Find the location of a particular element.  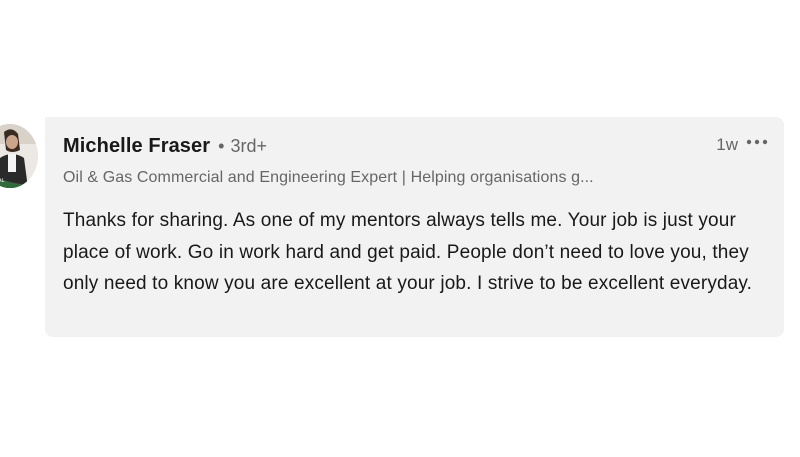

comment-timestamp: 1w is located at coordinates (727, 144).